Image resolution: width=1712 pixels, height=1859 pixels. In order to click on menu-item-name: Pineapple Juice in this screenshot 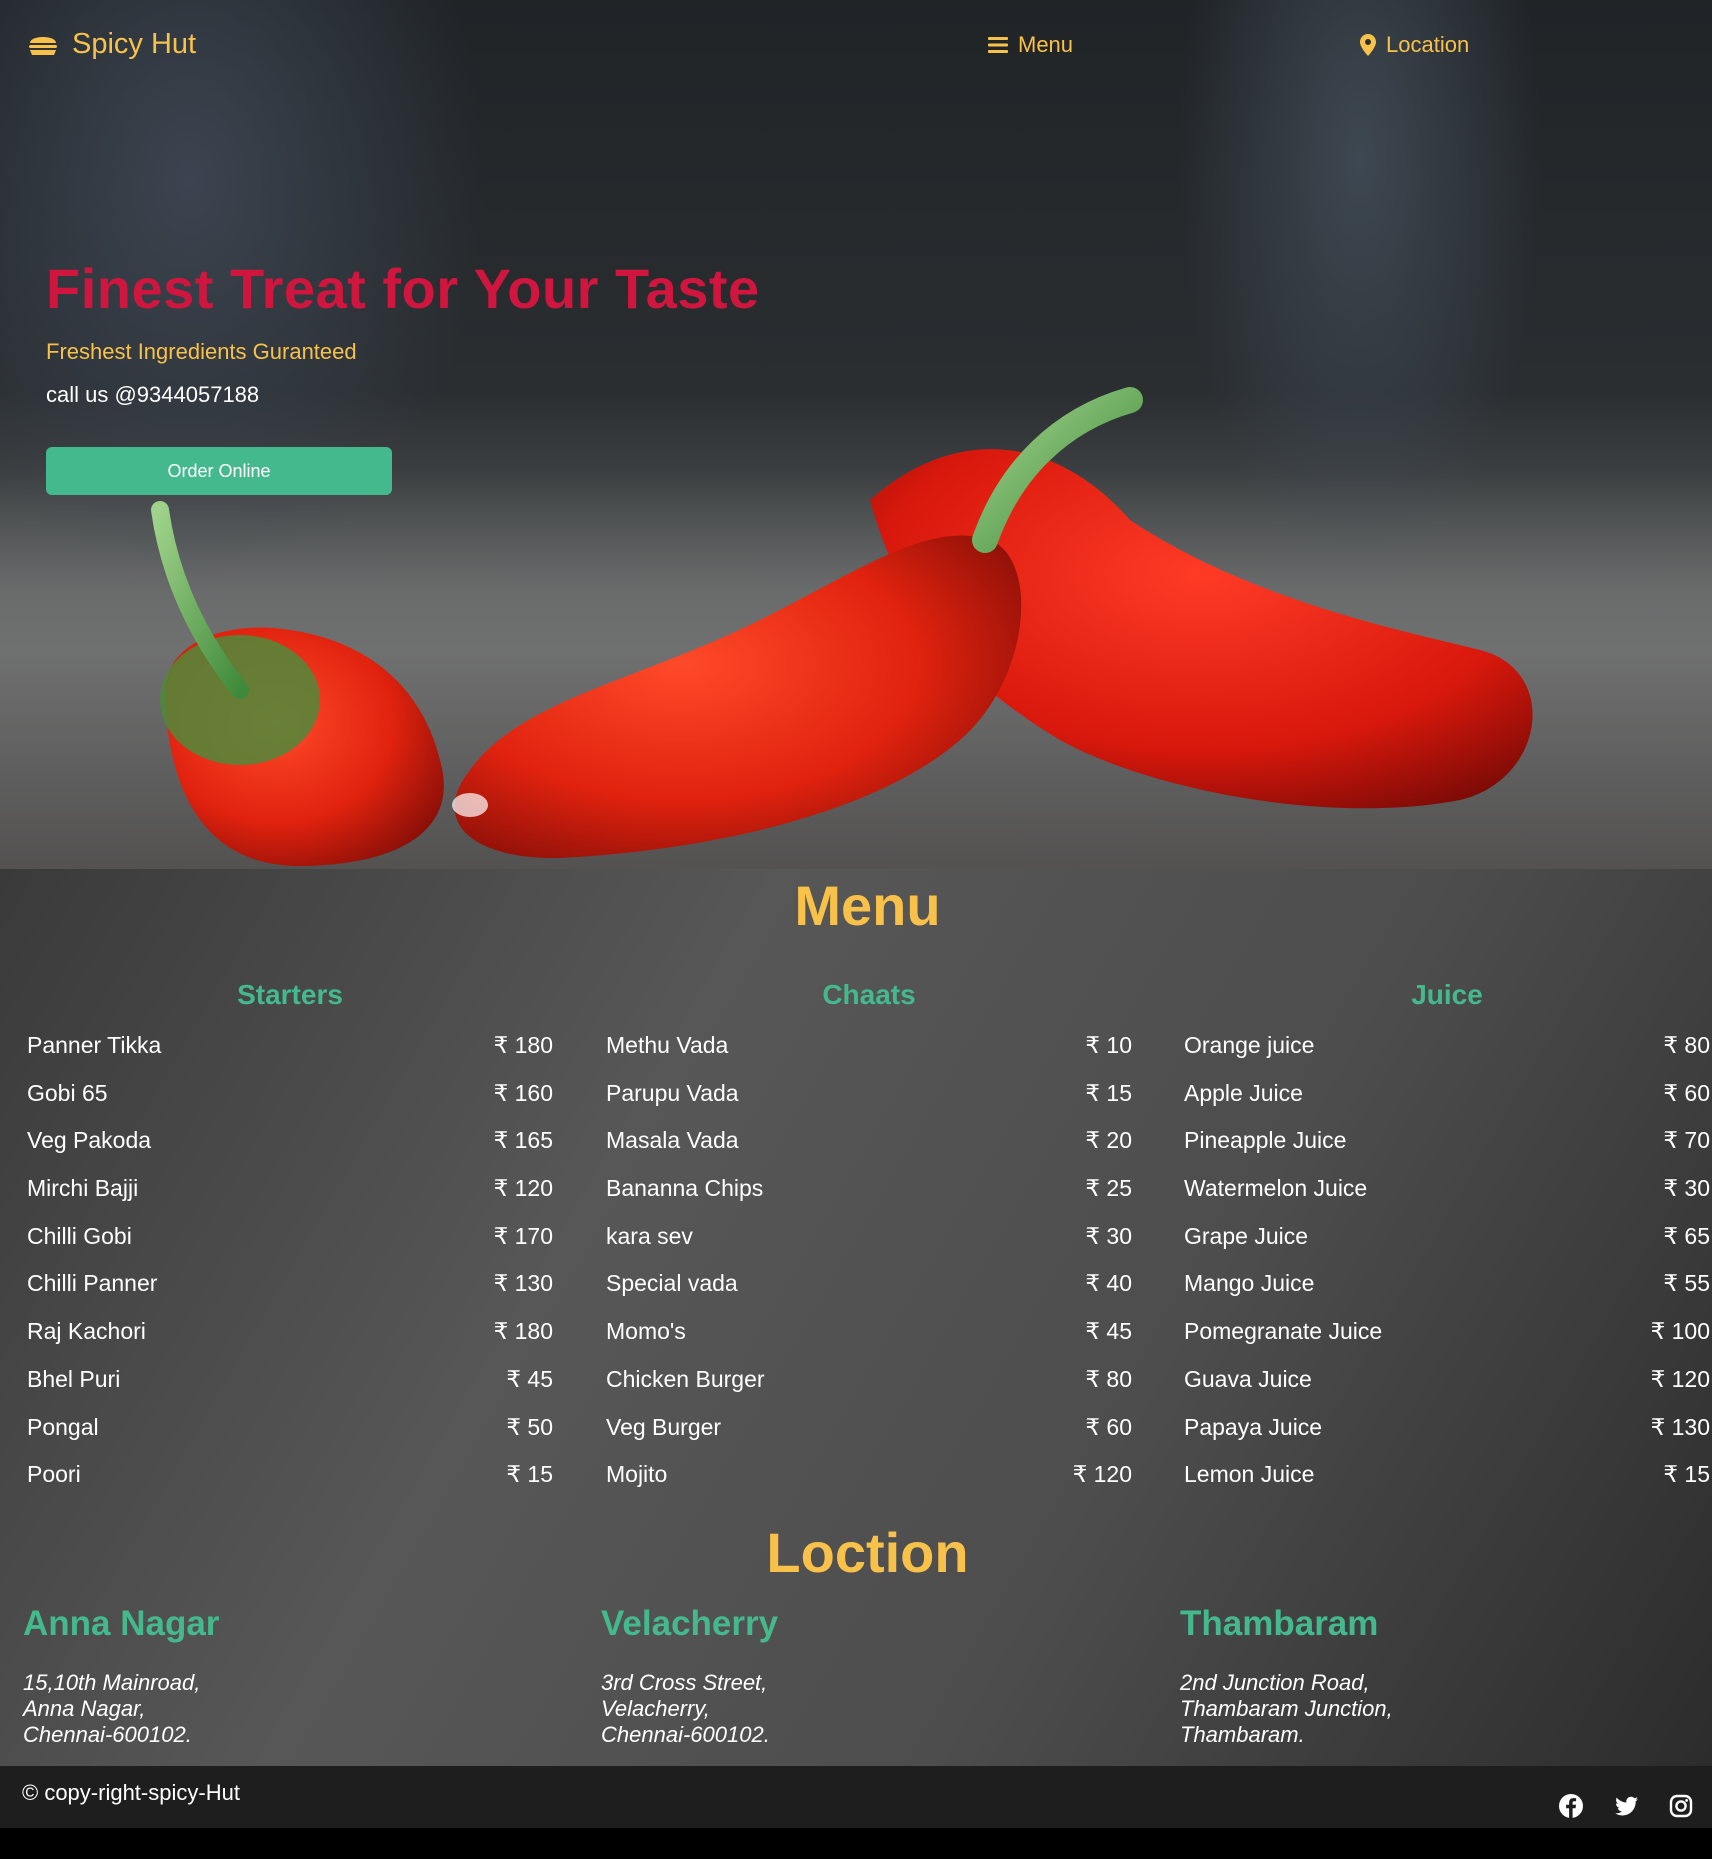, I will do `click(1265, 1140)`.